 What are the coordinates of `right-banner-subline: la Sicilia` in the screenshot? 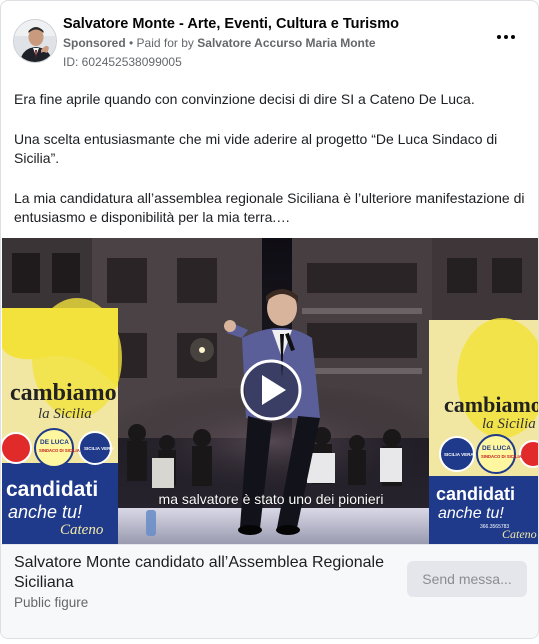 It's located at (509, 424).